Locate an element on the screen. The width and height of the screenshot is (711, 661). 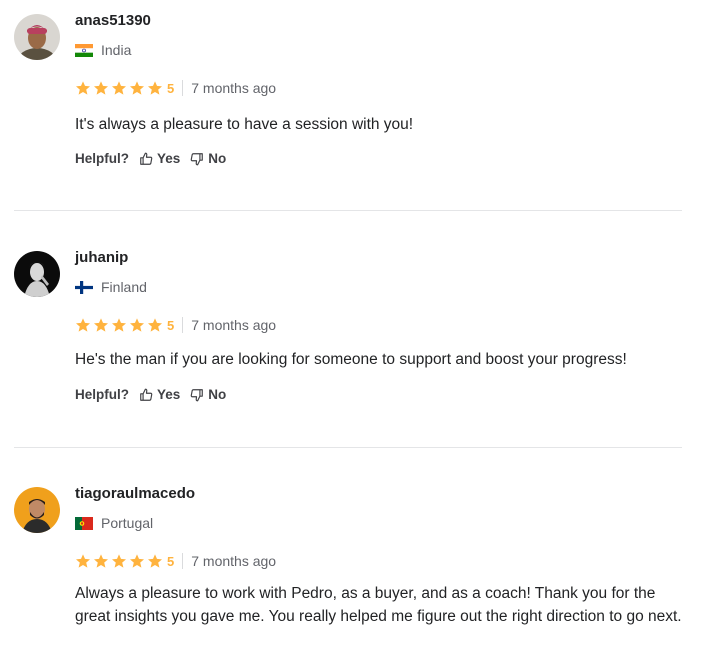
country-name: Finland is located at coordinates (124, 287).